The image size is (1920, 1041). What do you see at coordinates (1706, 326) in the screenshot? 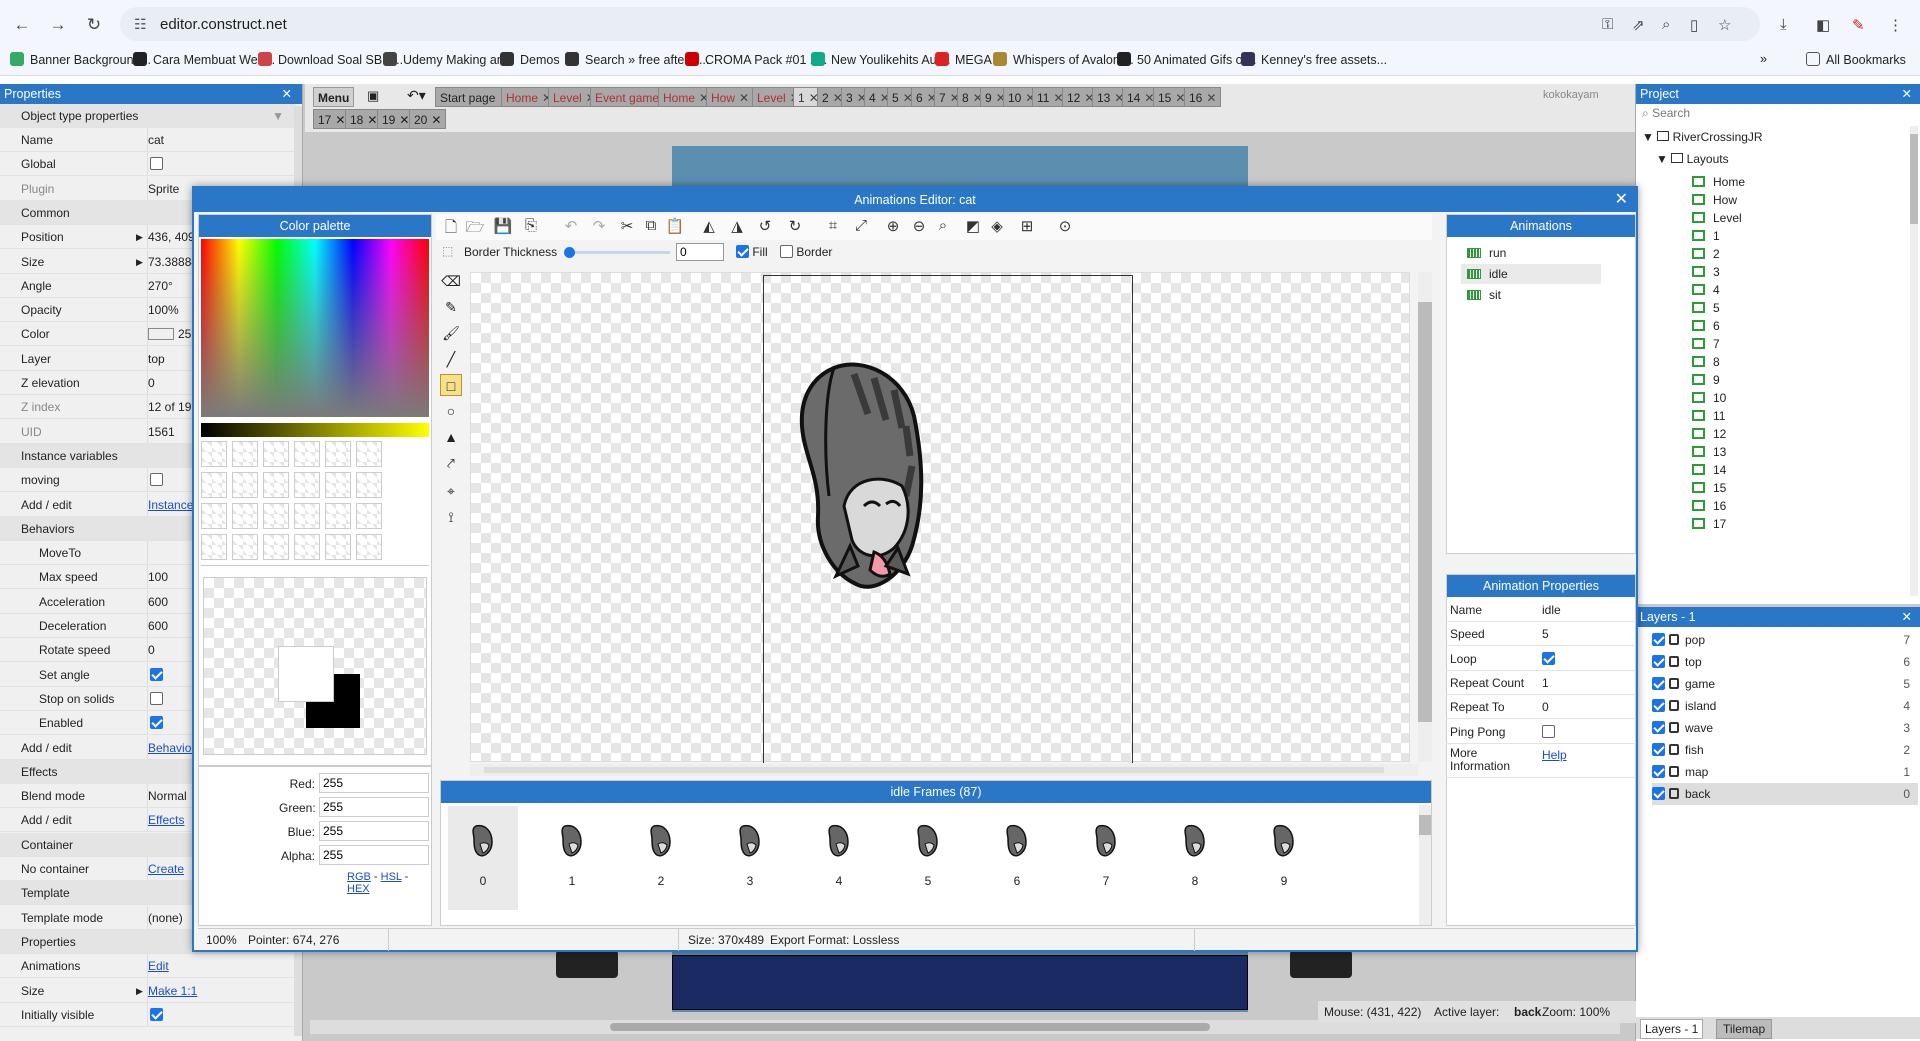
I see `layout-tree-item: 6` at bounding box center [1706, 326].